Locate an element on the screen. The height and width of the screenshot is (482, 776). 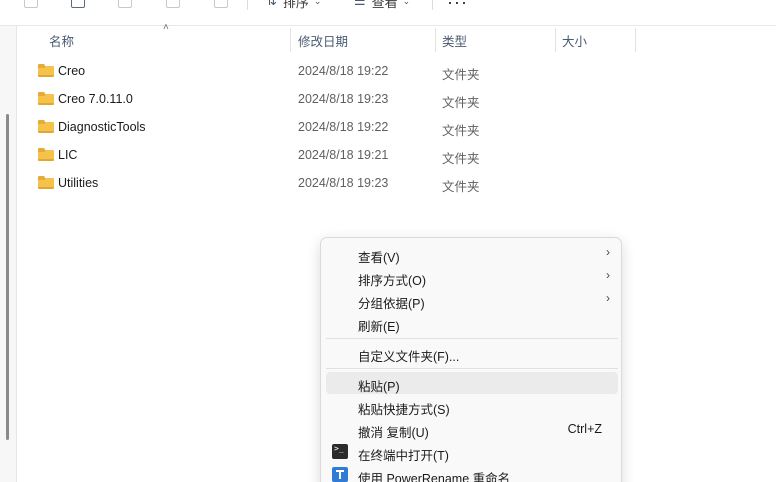
menu-item-view: 查看(V) › is located at coordinates (472, 254).